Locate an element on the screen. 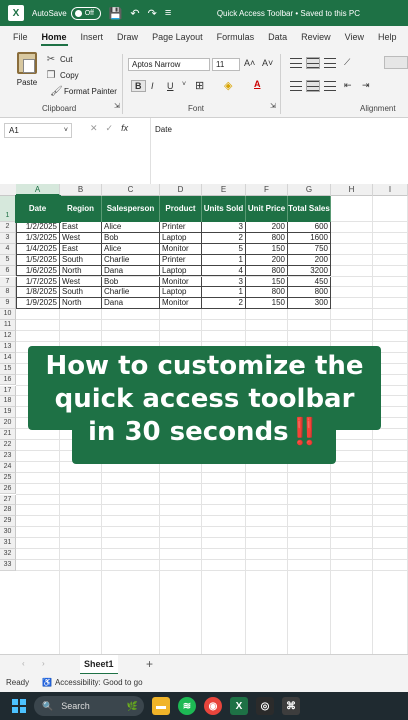  table-cell: 5 is located at coordinates (224, 249).